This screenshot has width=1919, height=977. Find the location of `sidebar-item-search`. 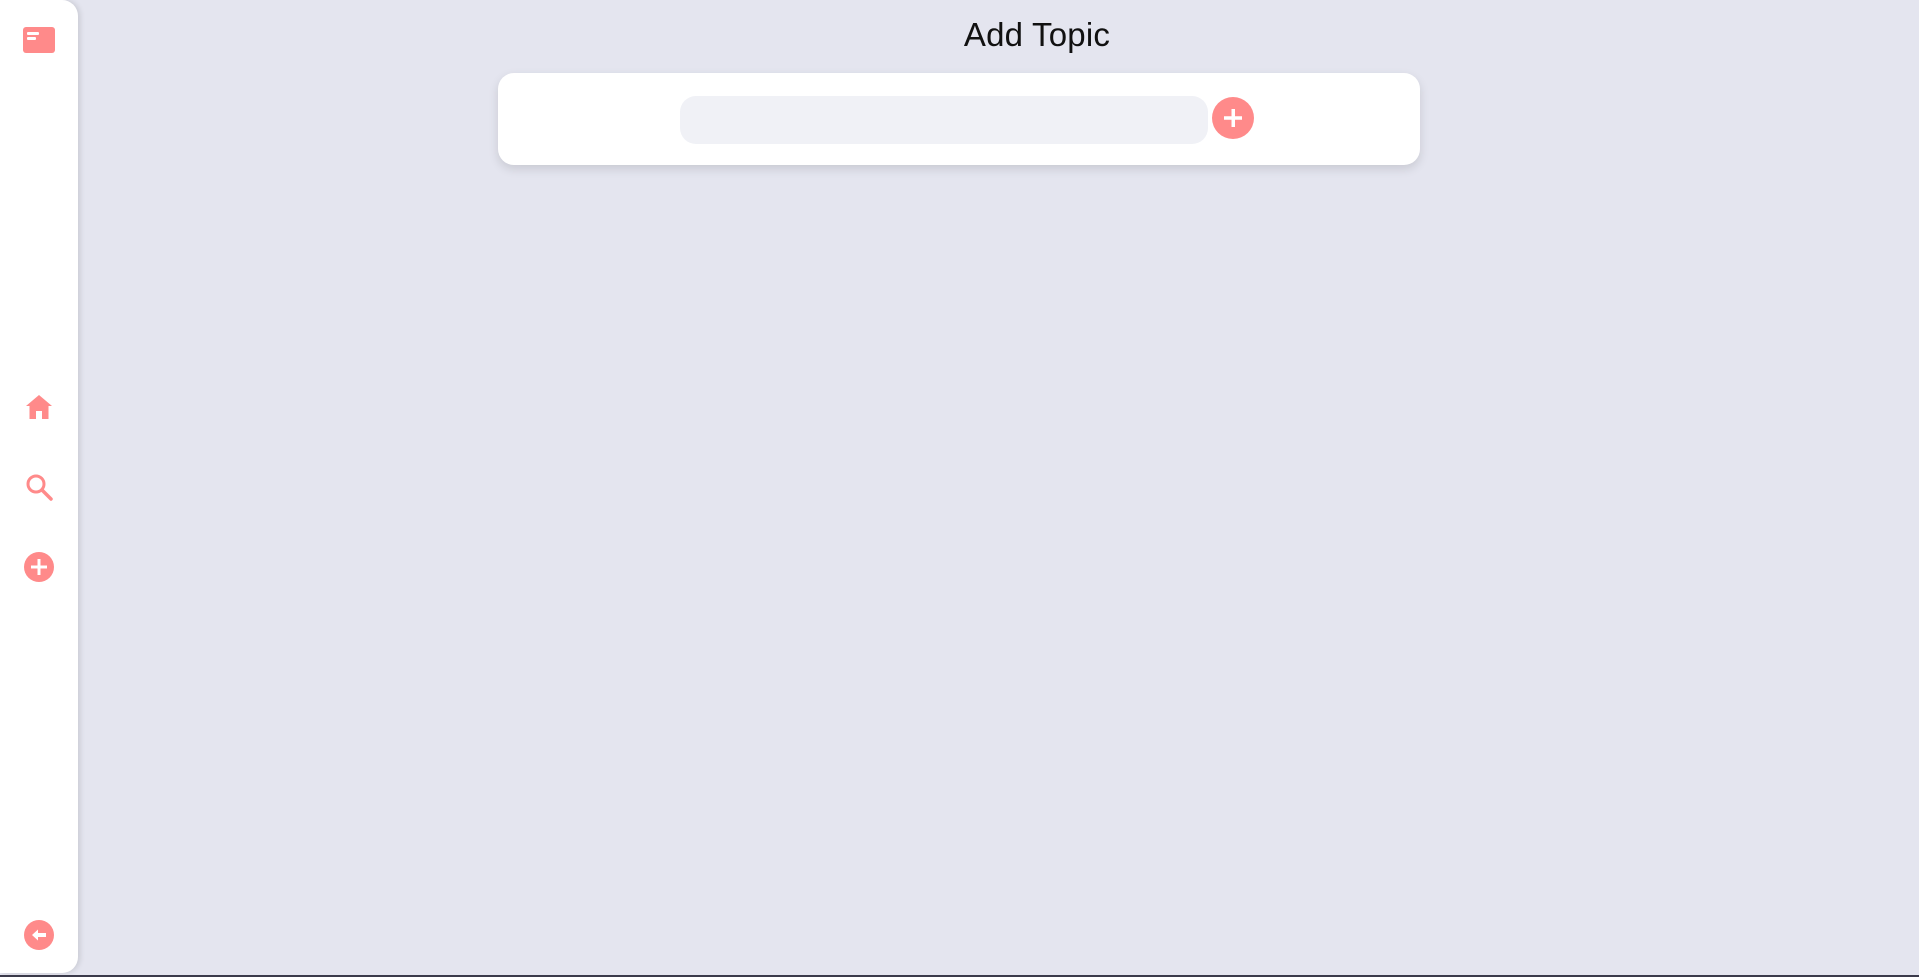

sidebar-item-search is located at coordinates (39, 487).